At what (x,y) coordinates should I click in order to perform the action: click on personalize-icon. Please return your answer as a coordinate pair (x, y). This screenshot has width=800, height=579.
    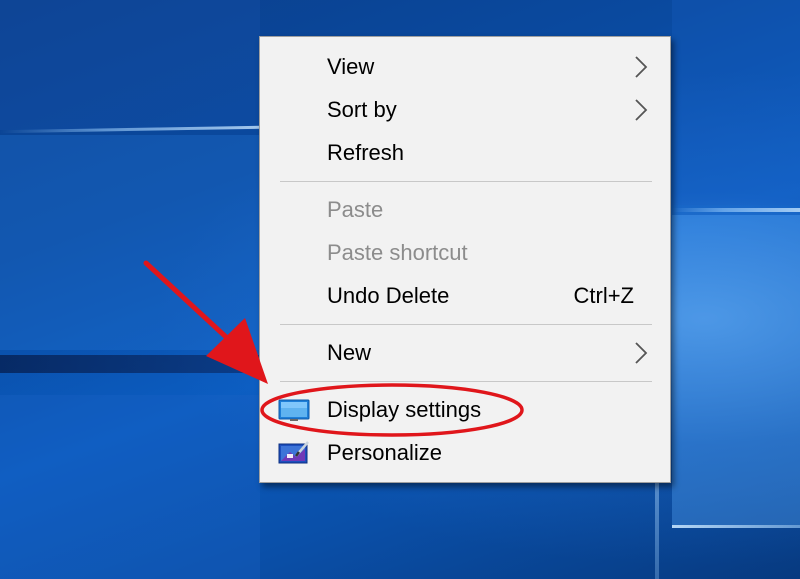
    Looking at the image, I should click on (293, 452).